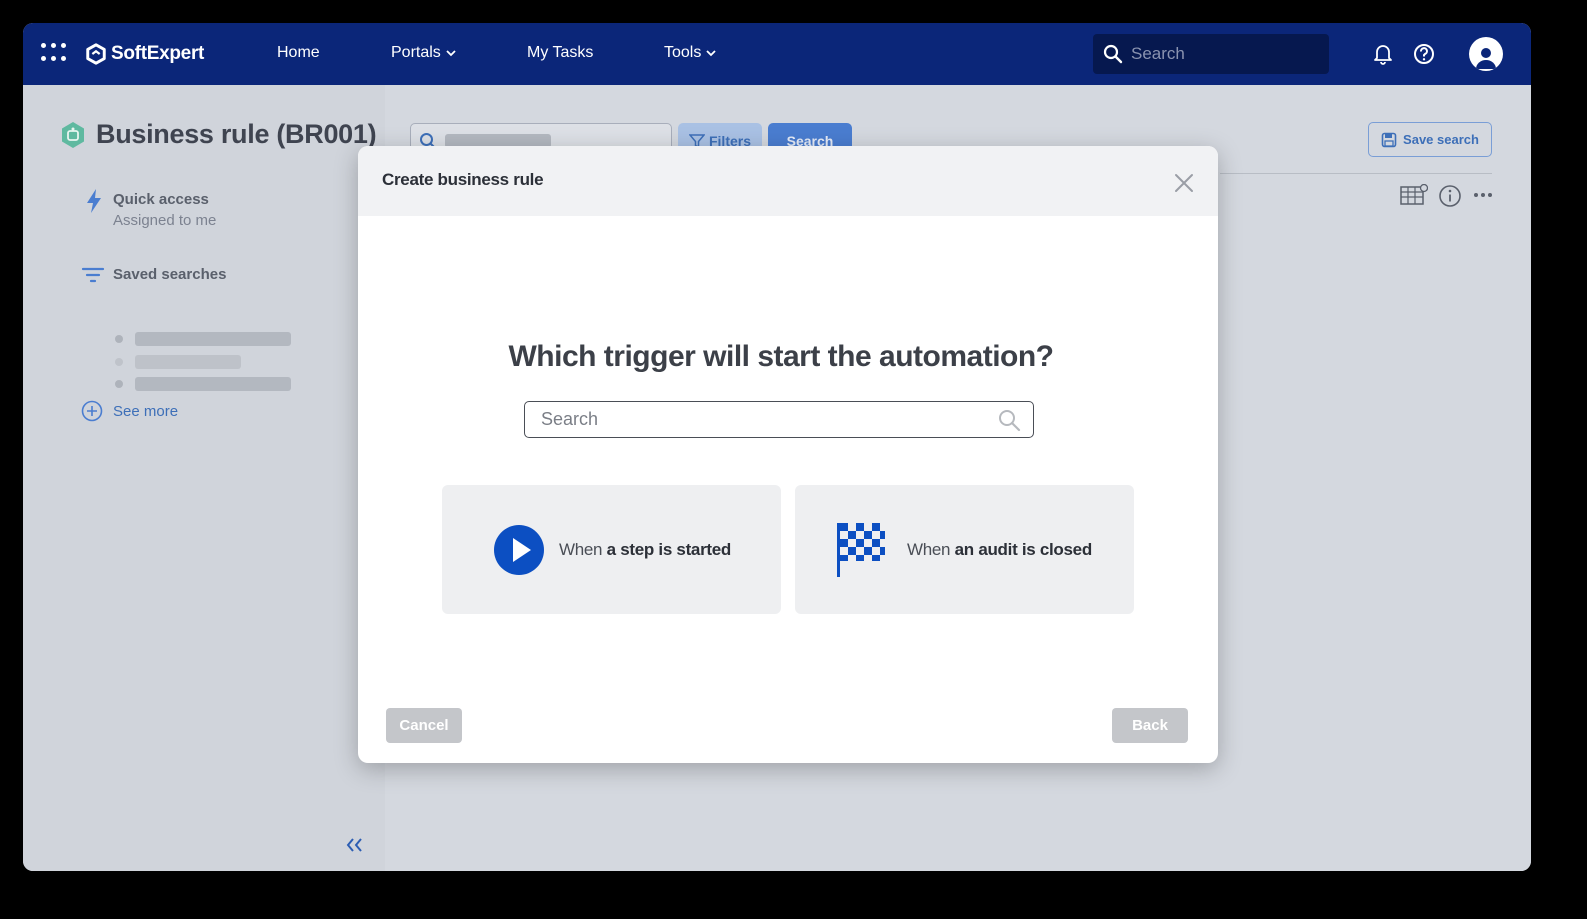  I want to click on user-avatar, so click(1486, 54).